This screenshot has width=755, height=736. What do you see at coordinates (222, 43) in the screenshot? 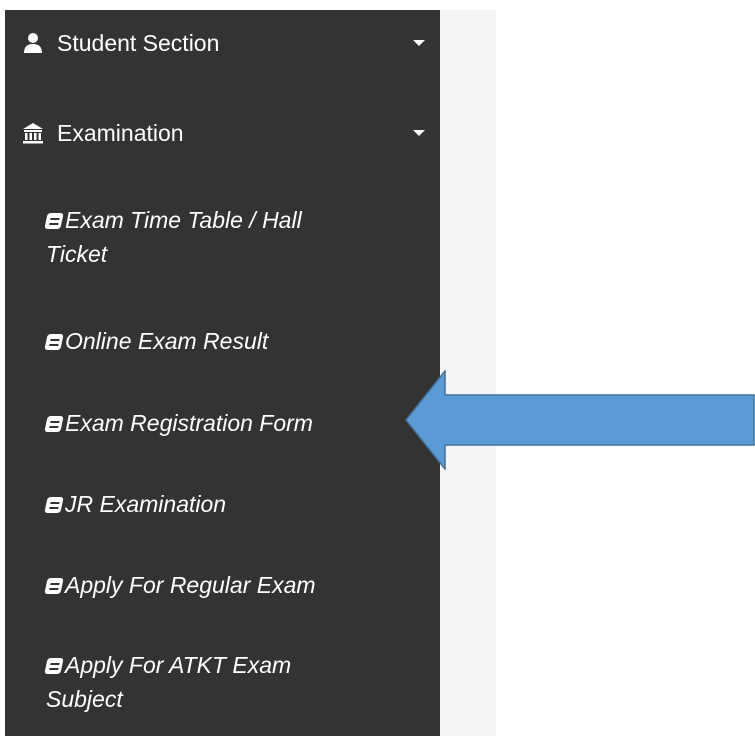
I see `sidebar-section-student: Student Section` at bounding box center [222, 43].